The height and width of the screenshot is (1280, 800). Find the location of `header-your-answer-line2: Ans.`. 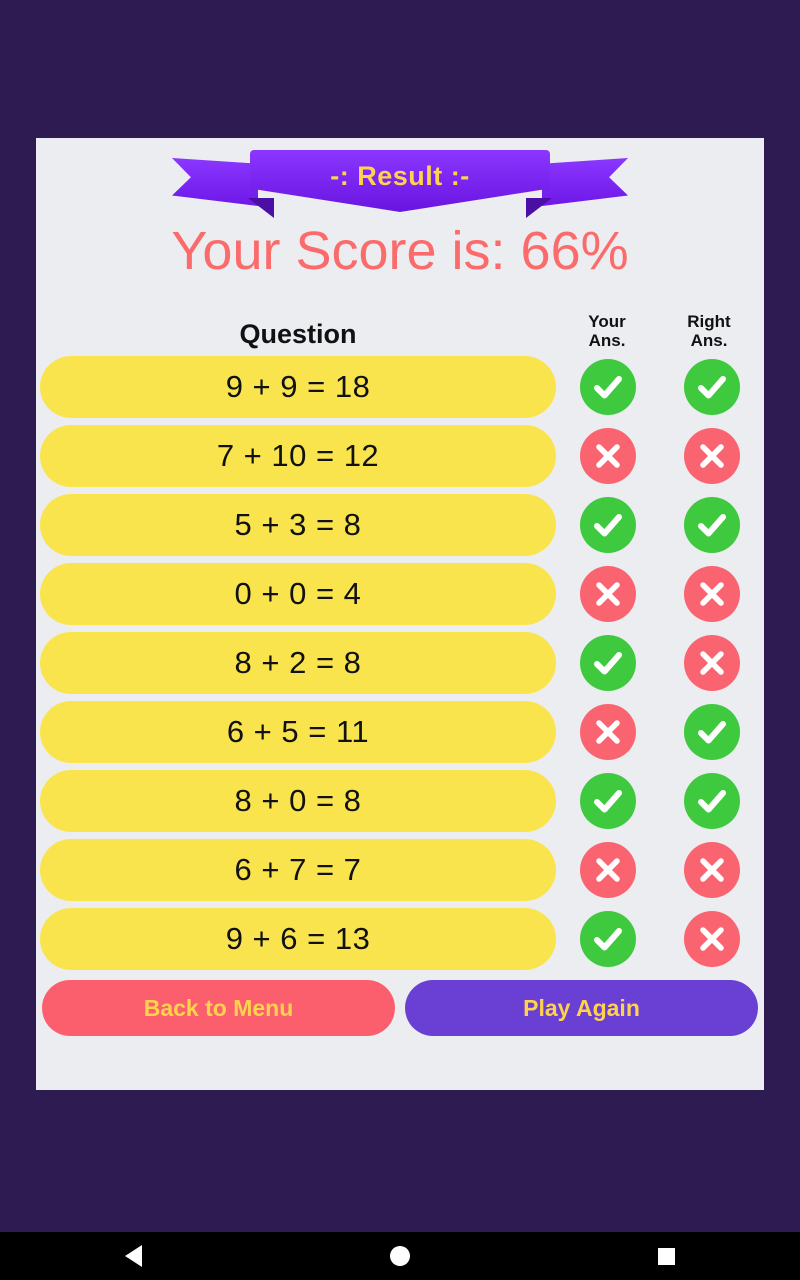

header-your-answer-line2: Ans. is located at coordinates (607, 340).